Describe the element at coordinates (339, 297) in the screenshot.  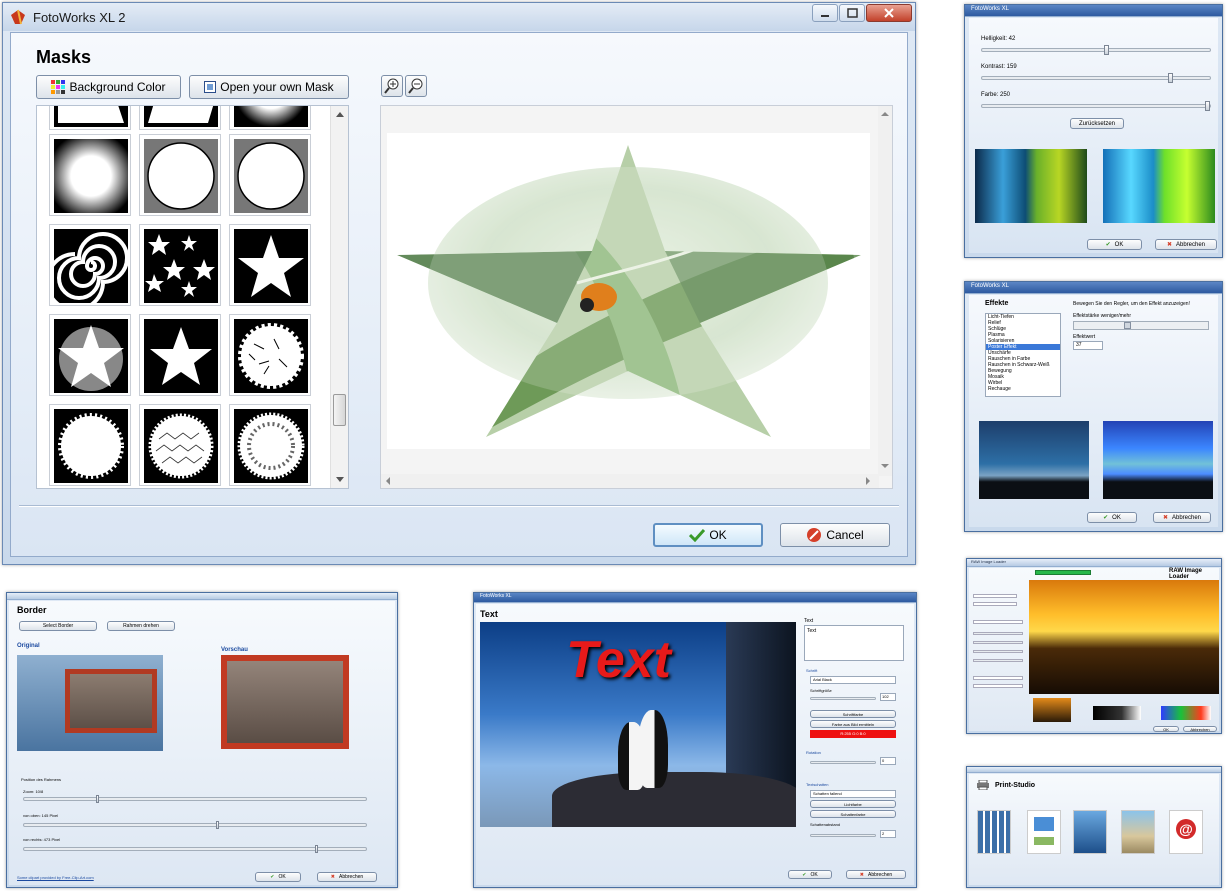
I see `gallery-scrollbar` at that location.